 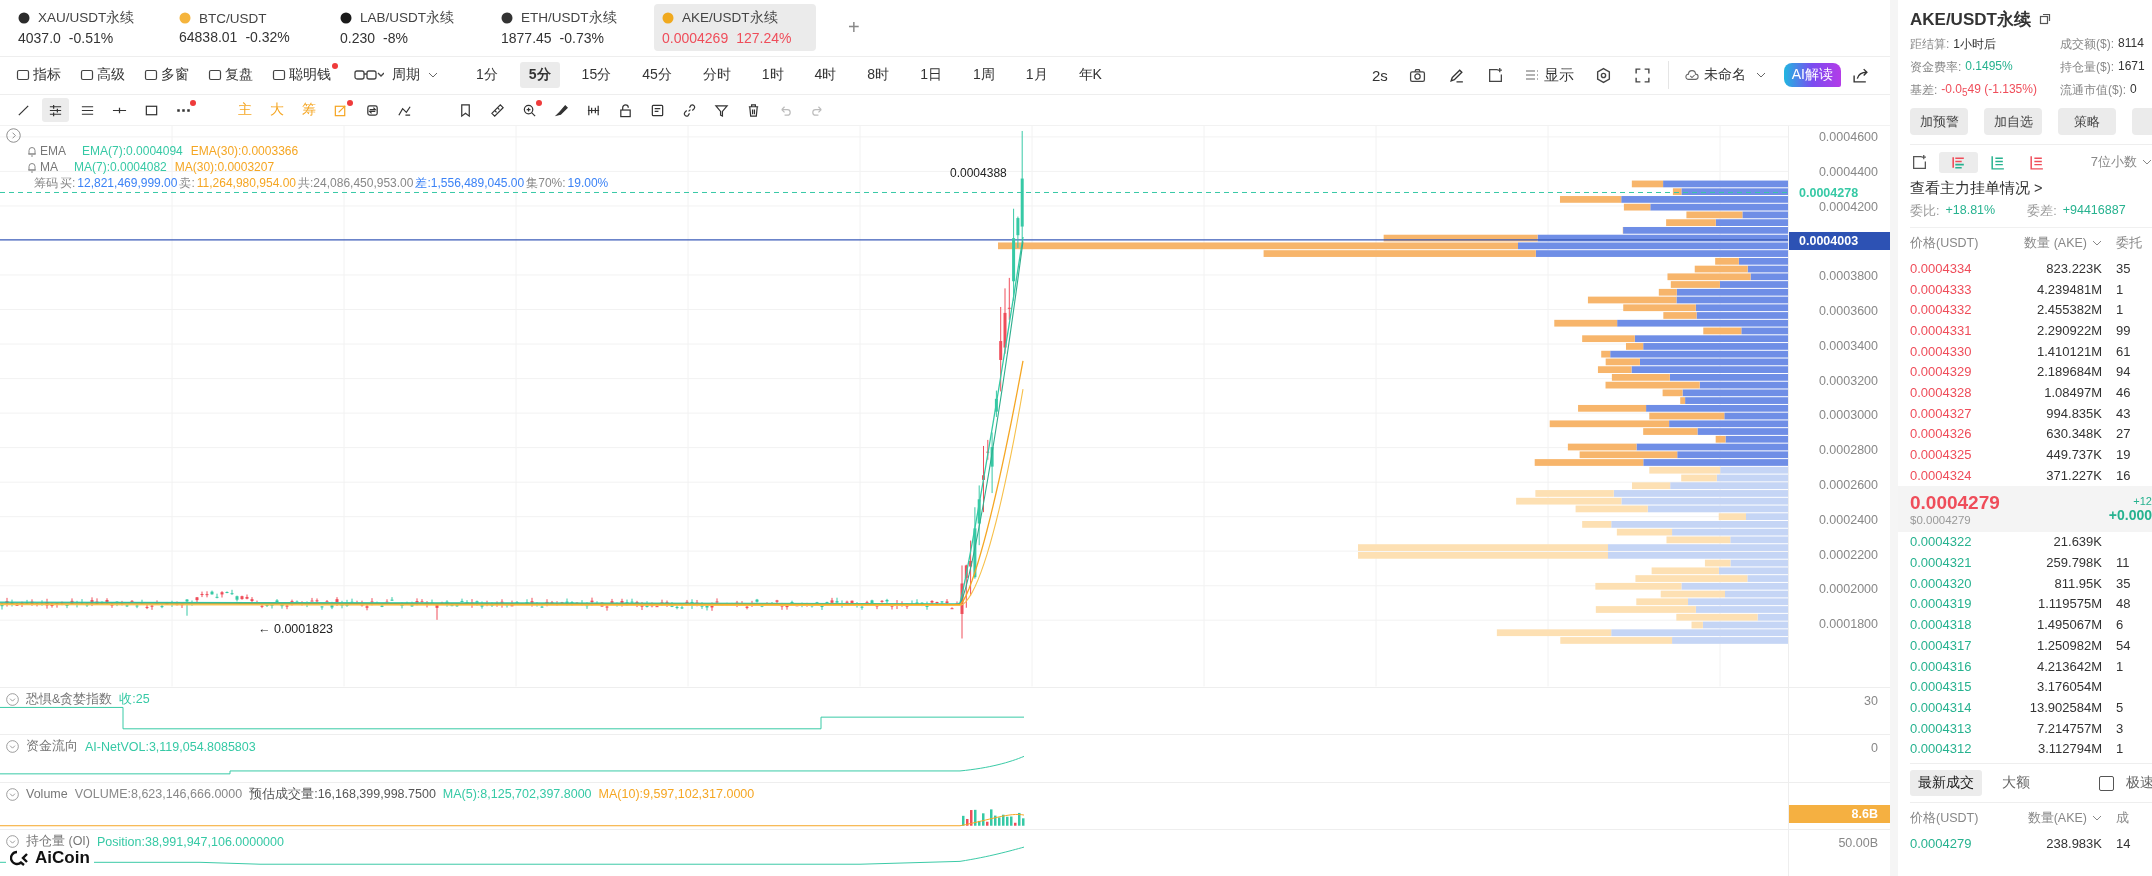 What do you see at coordinates (1725, 75) in the screenshot?
I see `layout-dropdown: 未命名` at bounding box center [1725, 75].